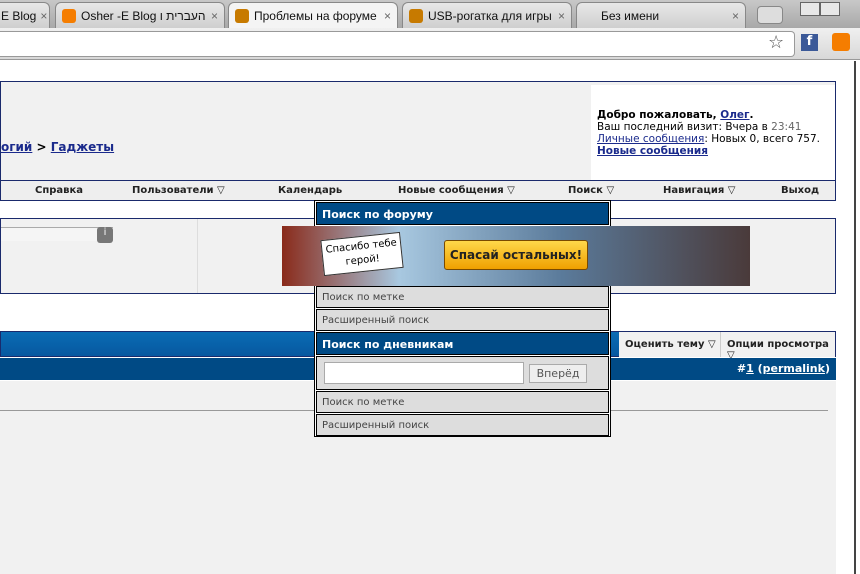  What do you see at coordinates (699, 190) in the screenshot?
I see `nav-navigation: Навигация ▽` at bounding box center [699, 190].